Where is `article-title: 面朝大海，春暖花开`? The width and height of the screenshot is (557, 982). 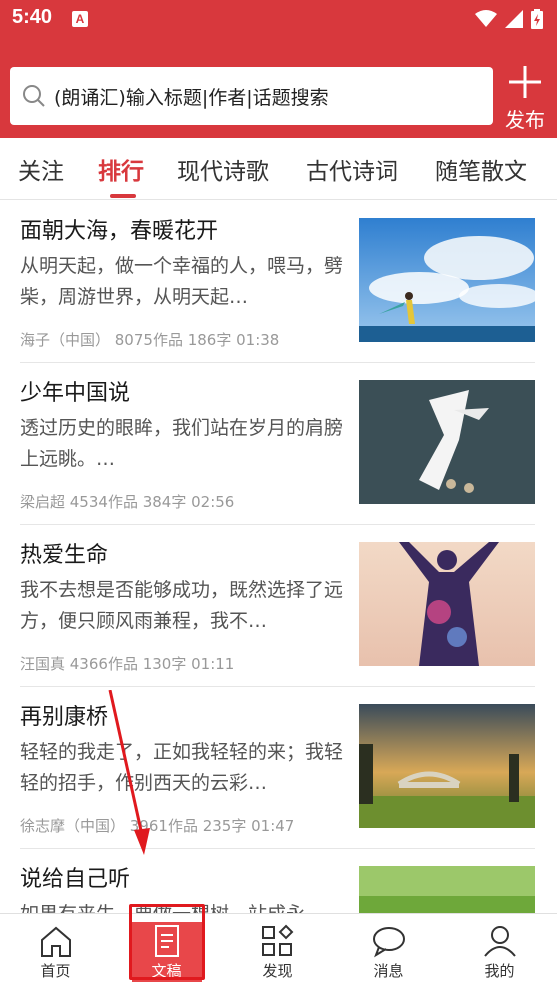
article-title: 面朝大海，春暖花开 is located at coordinates (119, 231).